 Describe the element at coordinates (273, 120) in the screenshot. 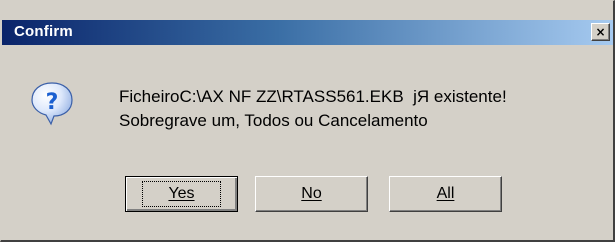

I see `message-line-2: Sobregrave um, Todos ou Cancelamento` at that location.